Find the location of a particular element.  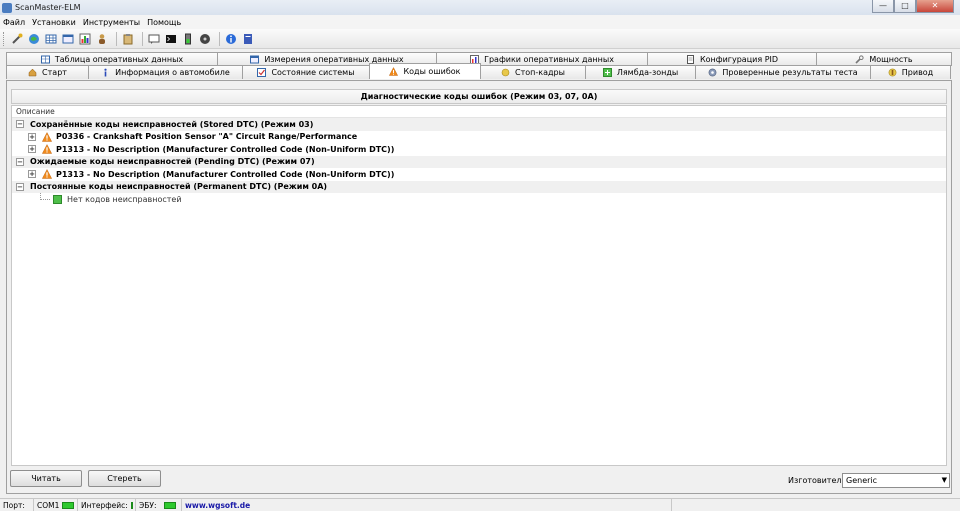

person-icon is located at coordinates (102, 39).